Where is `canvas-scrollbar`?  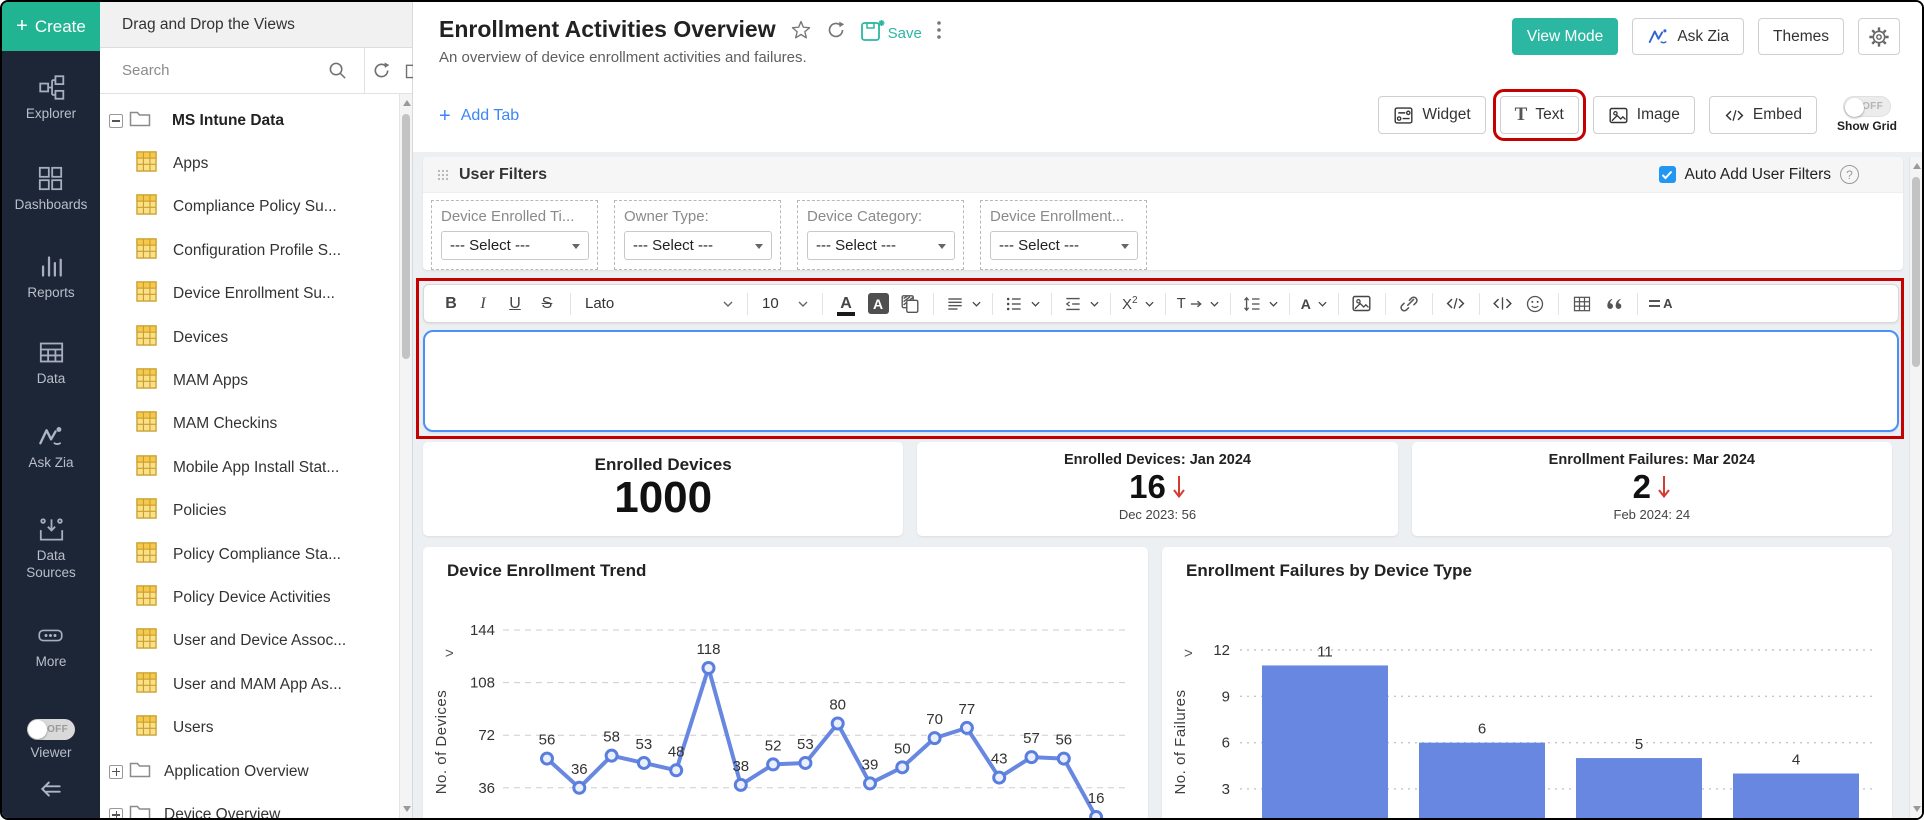
canvas-scrollbar is located at coordinates (1915, 487).